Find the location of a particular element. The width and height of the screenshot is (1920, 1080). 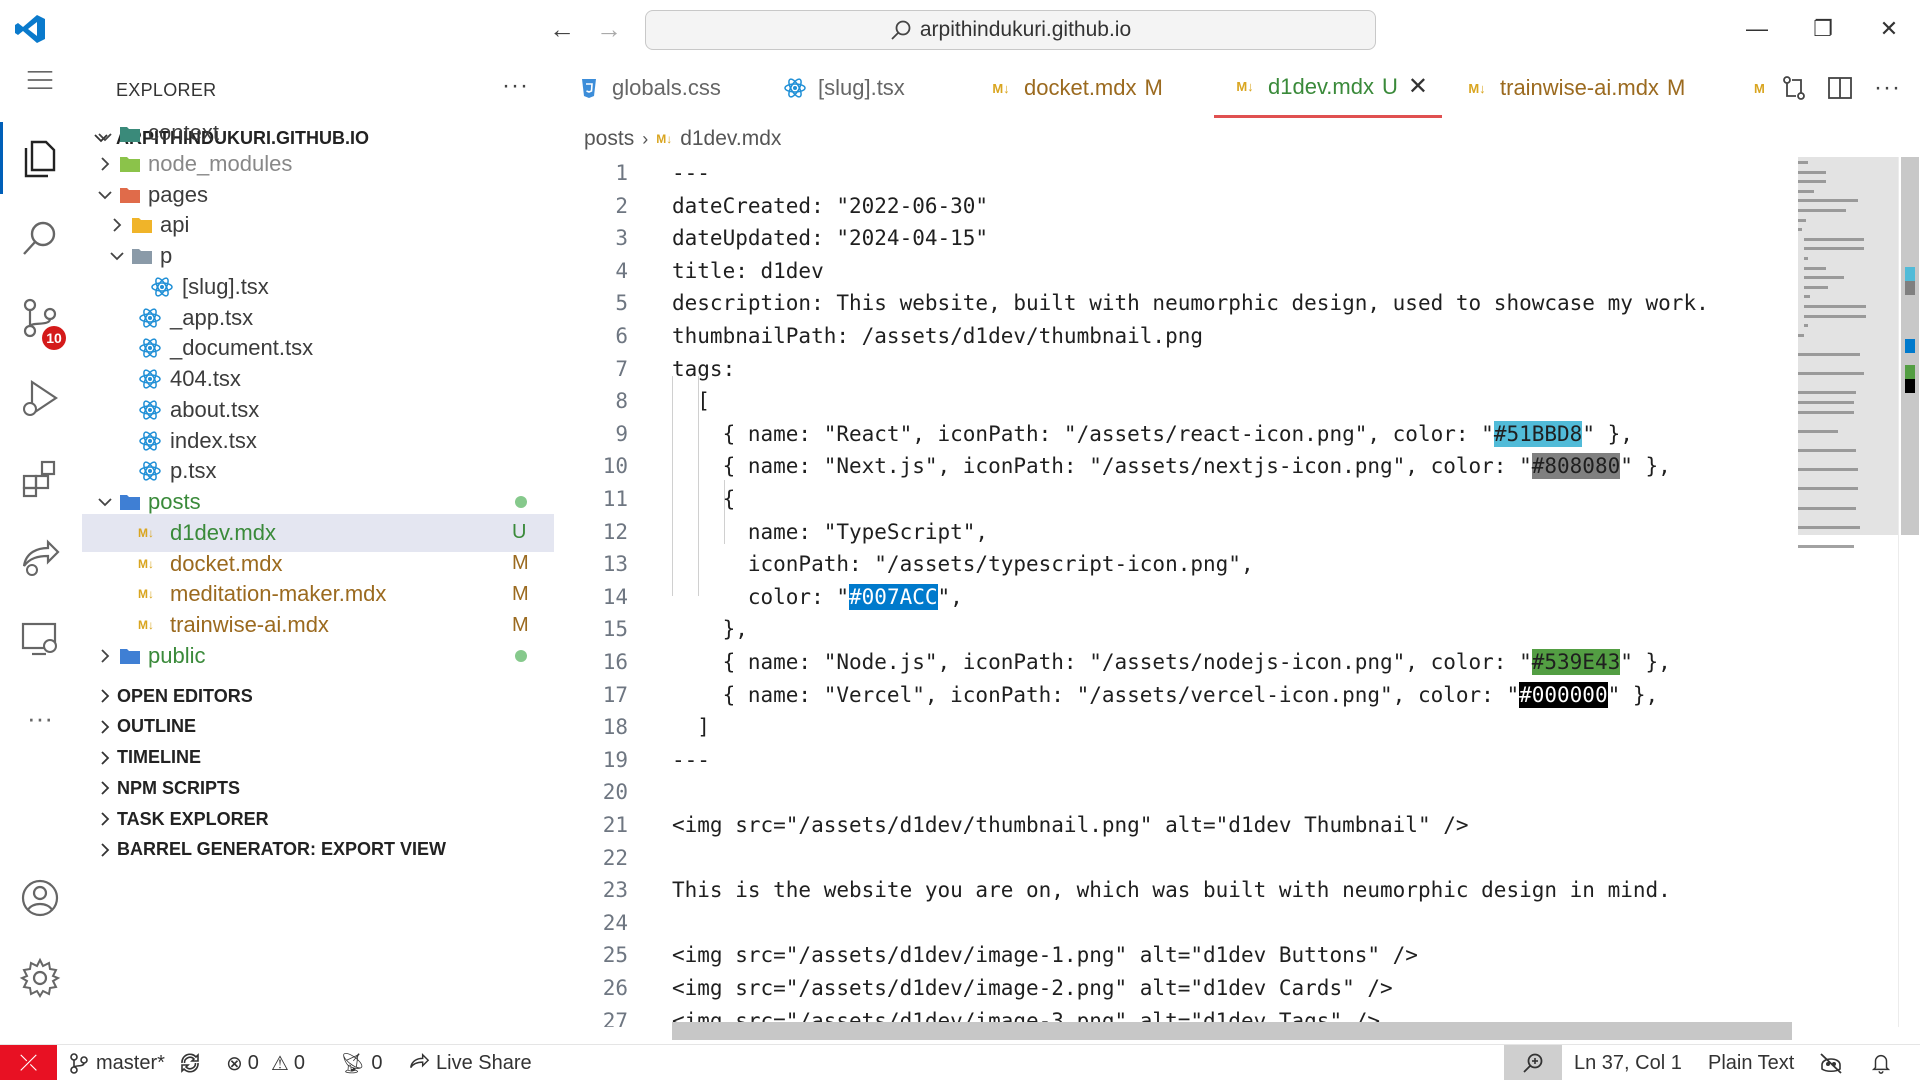

open-changes-button is located at coordinates (1794, 89).